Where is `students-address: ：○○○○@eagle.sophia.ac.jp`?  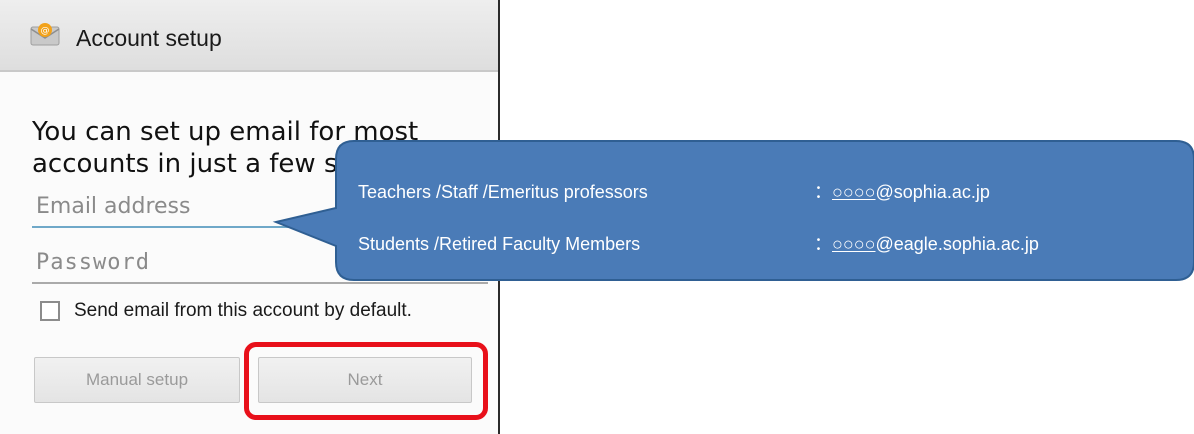
students-address: ：○○○○@eagle.sophia.ac.jp is located at coordinates (926, 244).